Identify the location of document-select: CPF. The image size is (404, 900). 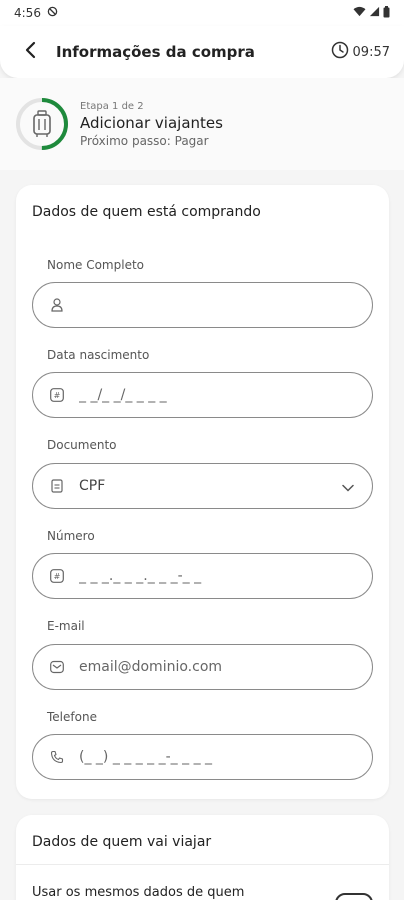
(202, 486).